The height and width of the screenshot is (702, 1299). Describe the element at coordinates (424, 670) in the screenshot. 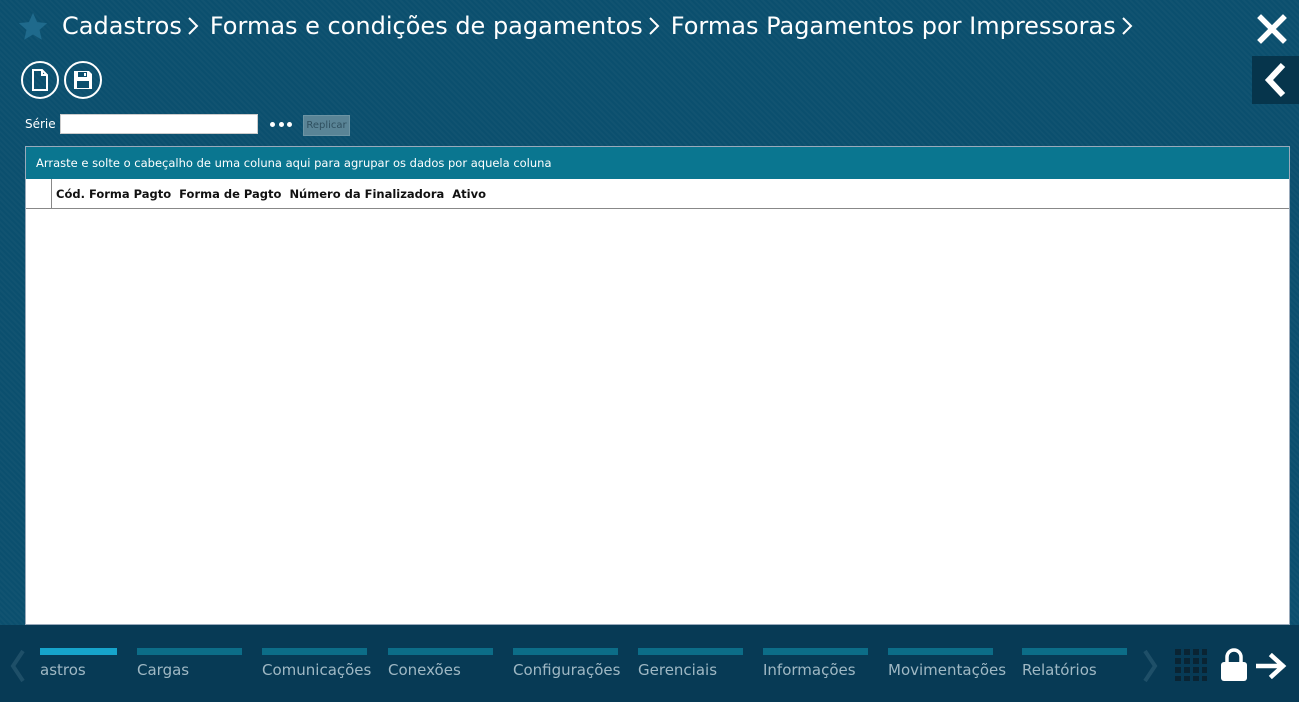

I see `menu-item-label: Conexões` at that location.